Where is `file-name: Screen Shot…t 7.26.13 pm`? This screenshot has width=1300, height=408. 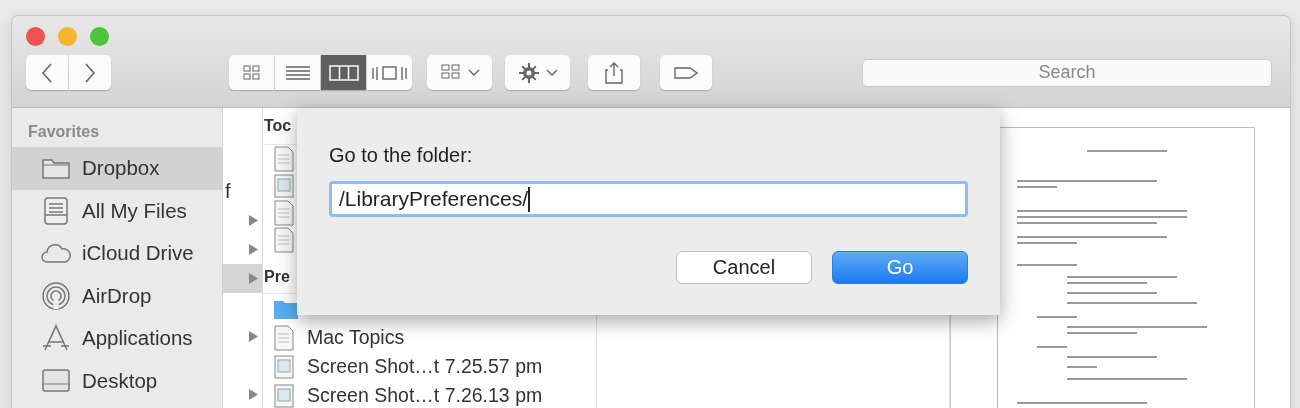 file-name: Screen Shot…t 7.26.13 pm is located at coordinates (425, 395).